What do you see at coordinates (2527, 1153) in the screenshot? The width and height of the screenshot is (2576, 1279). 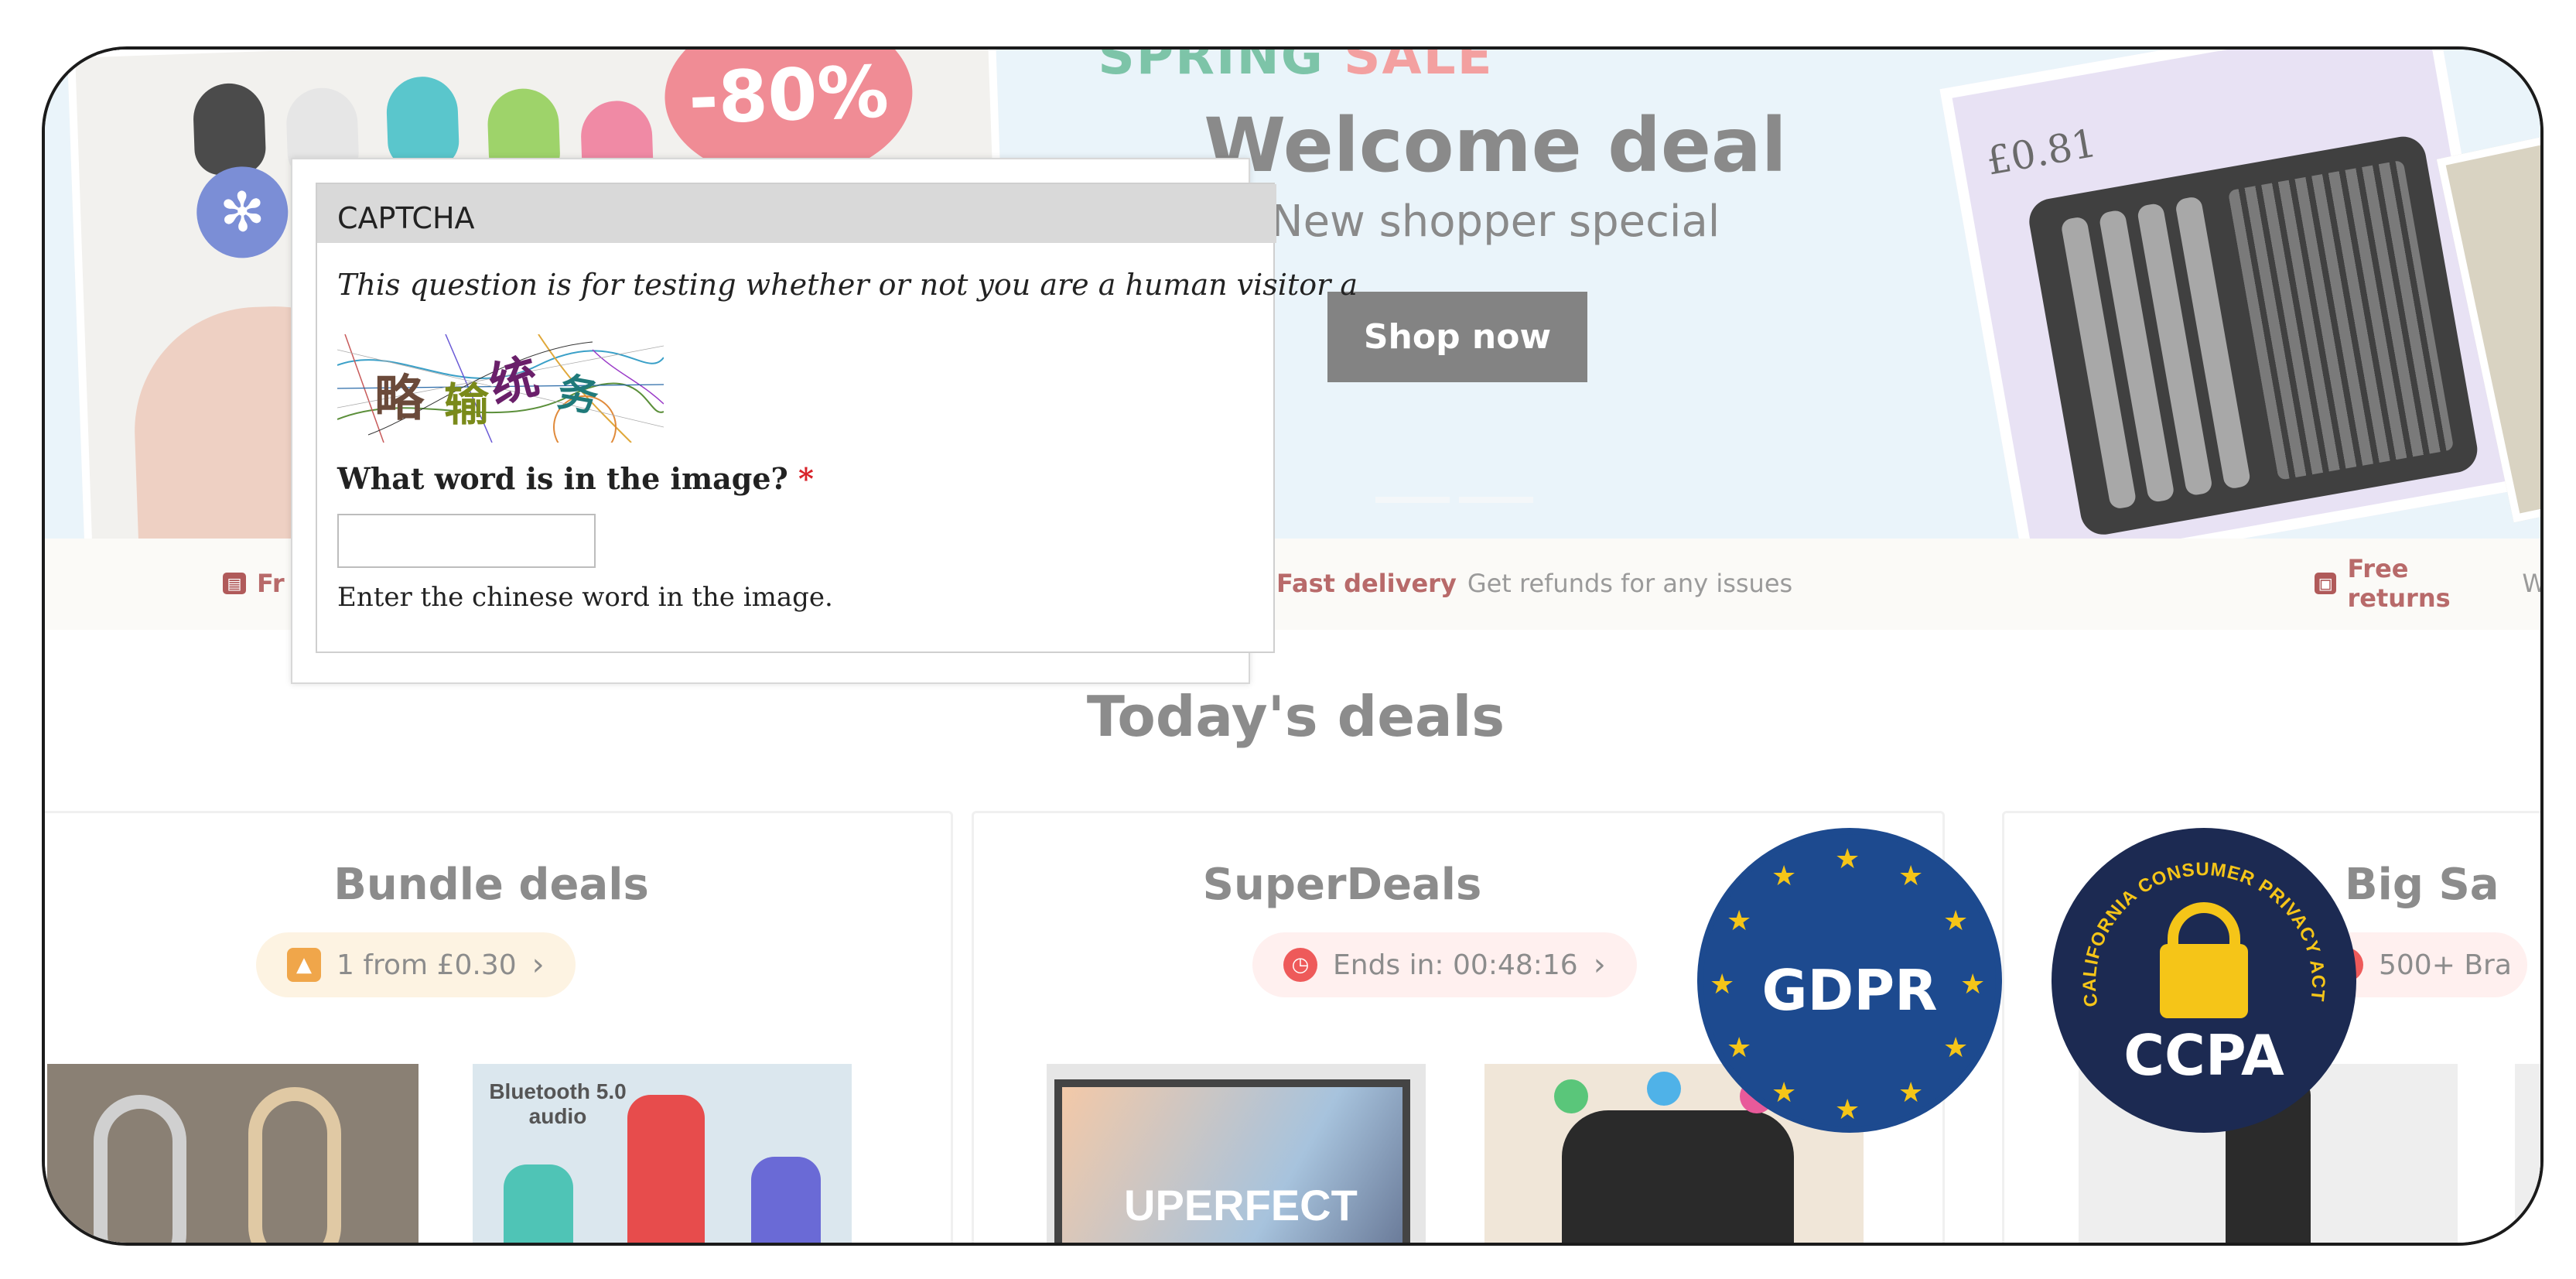 I see `product-partial` at bounding box center [2527, 1153].